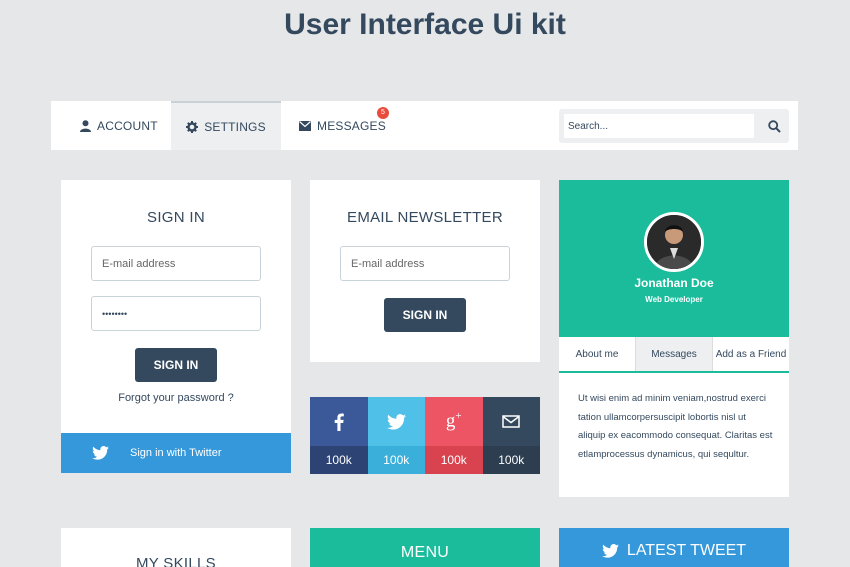 The width and height of the screenshot is (850, 567). Describe the element at coordinates (424, 125) in the screenshot. I see `top-navigation: ACCOUNT SETTINGS MESSAGES 5` at that location.